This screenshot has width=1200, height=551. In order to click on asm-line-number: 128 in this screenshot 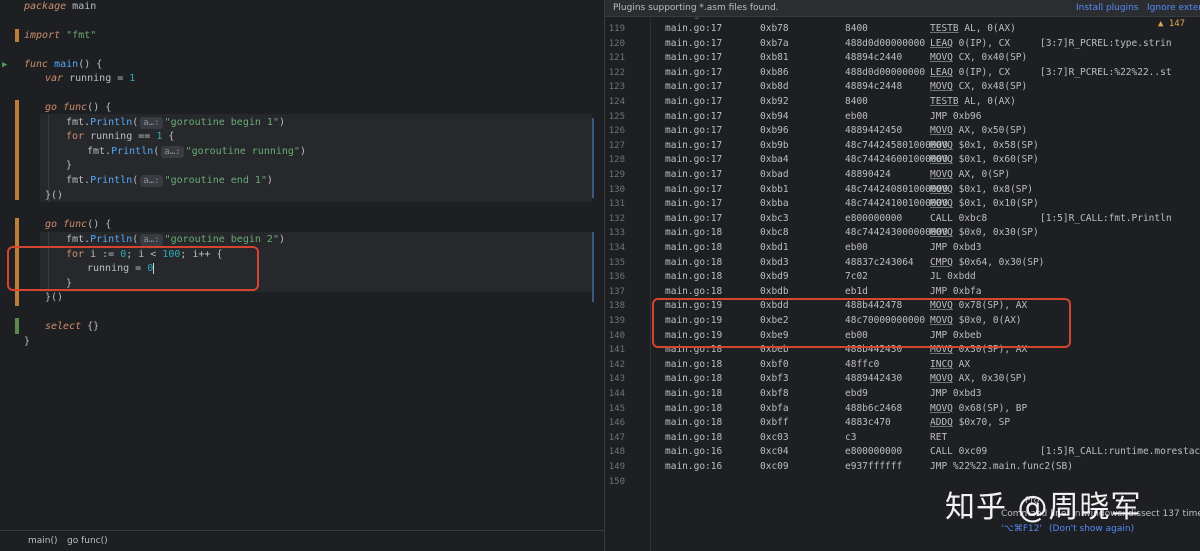, I will do `click(616, 160)`.